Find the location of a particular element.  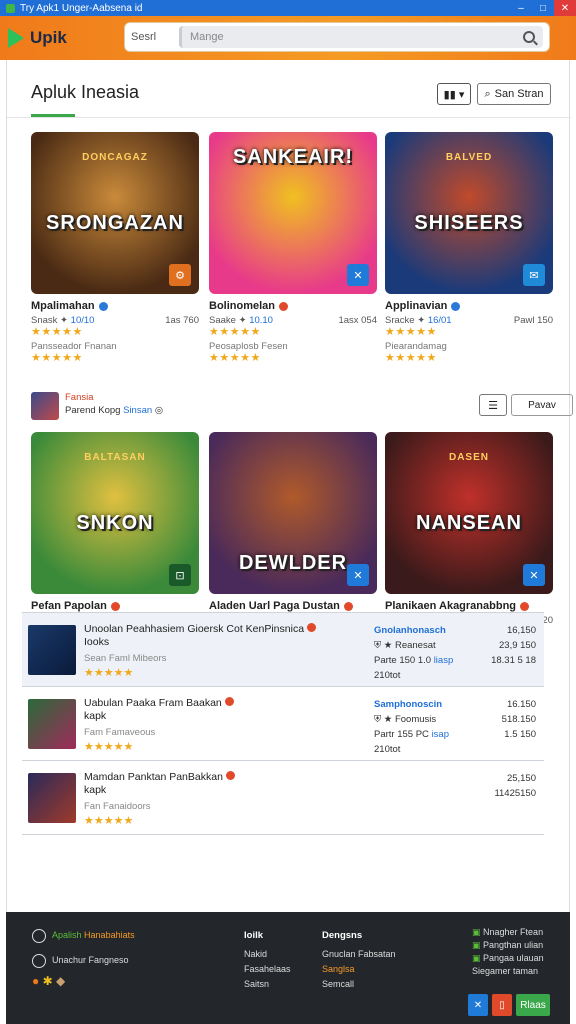

footer-close-button: ✕ is located at coordinates (478, 1005).